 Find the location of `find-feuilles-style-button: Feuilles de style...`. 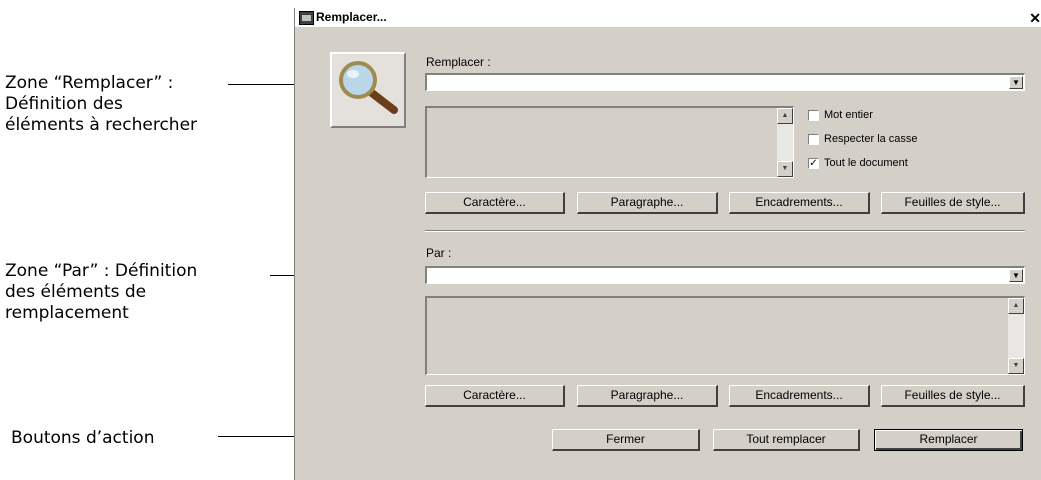

find-feuilles-style-button: Feuilles de style... is located at coordinates (953, 203).